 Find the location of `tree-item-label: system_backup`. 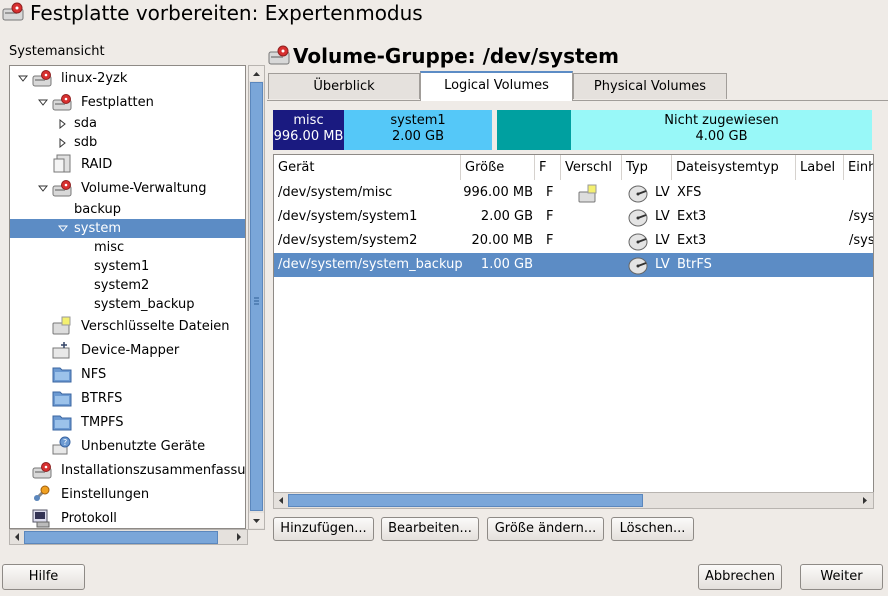

tree-item-label: system_backup is located at coordinates (144, 304).